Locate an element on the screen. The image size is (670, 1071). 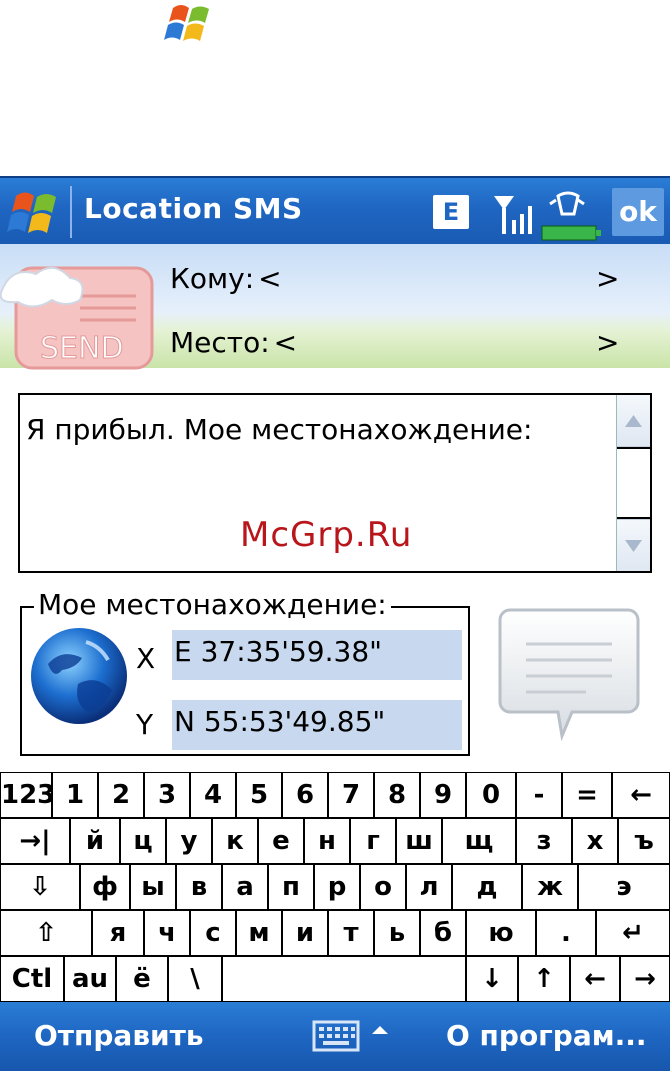
place-close-bracket: > is located at coordinates (608, 342).